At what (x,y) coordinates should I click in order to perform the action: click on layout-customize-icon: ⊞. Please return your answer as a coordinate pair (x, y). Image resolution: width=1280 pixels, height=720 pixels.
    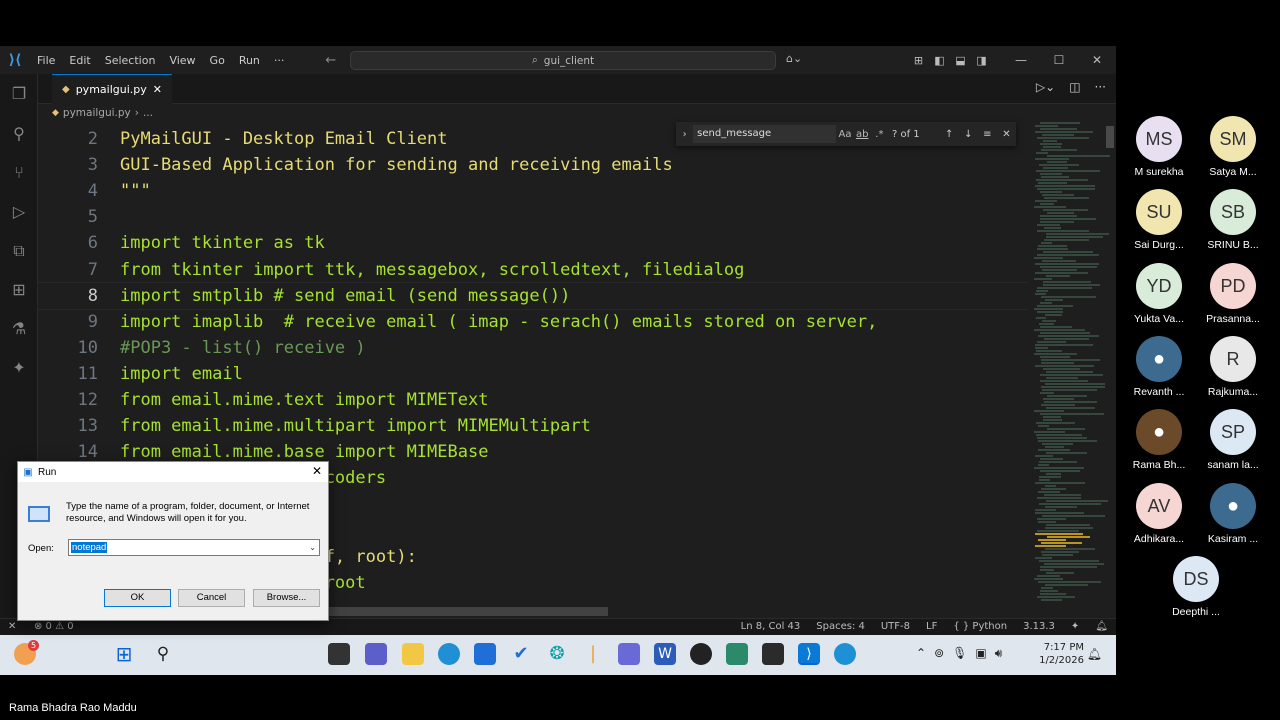
    Looking at the image, I should click on (918, 60).